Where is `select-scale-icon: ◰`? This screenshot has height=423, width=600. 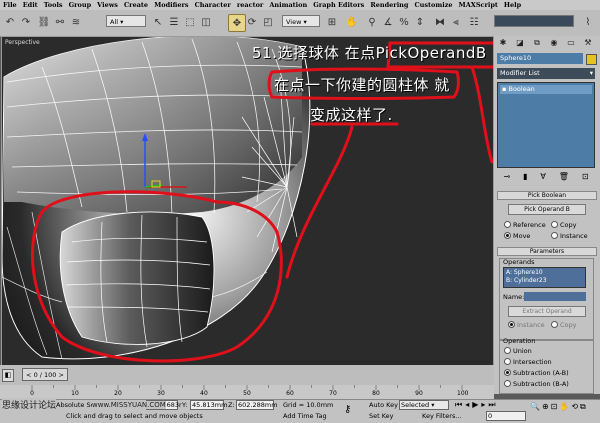
select-scale-icon: ◰ is located at coordinates (268, 22).